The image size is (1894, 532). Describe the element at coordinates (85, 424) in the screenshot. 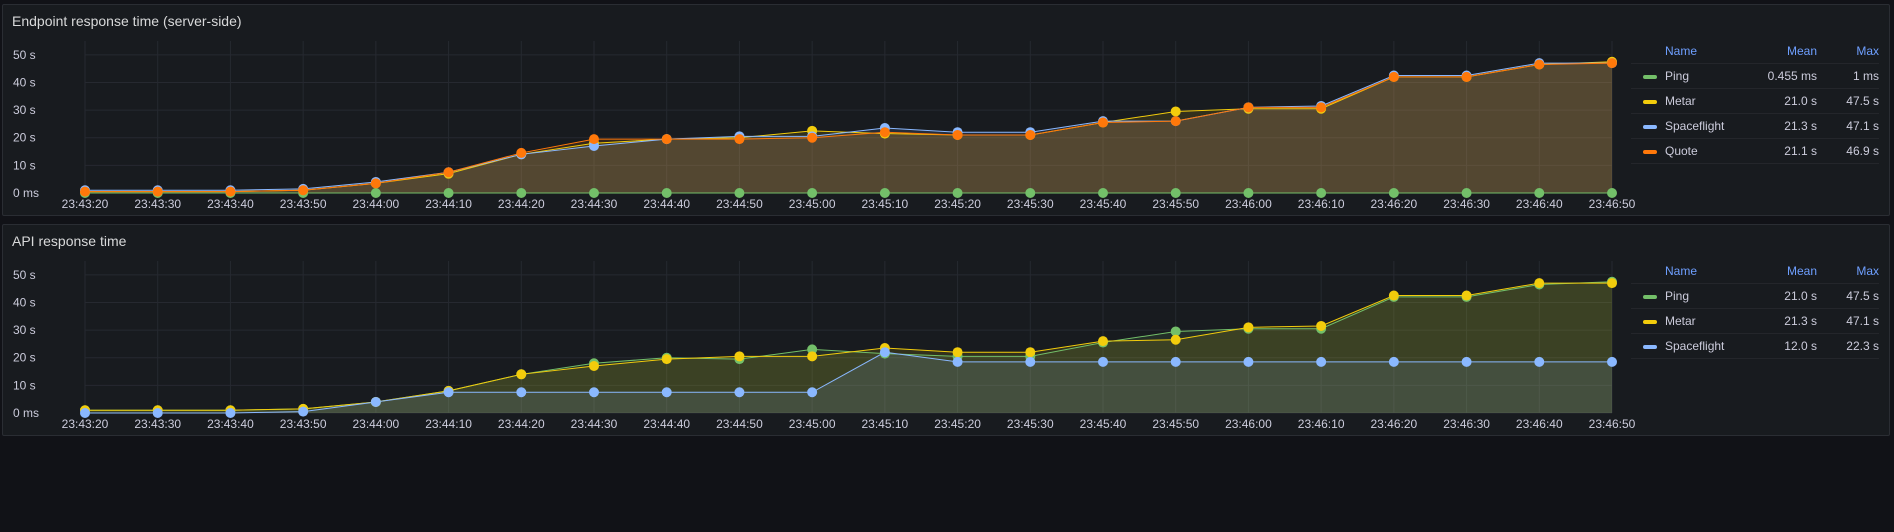

I see `x-tick-label: 23:43:20` at that location.